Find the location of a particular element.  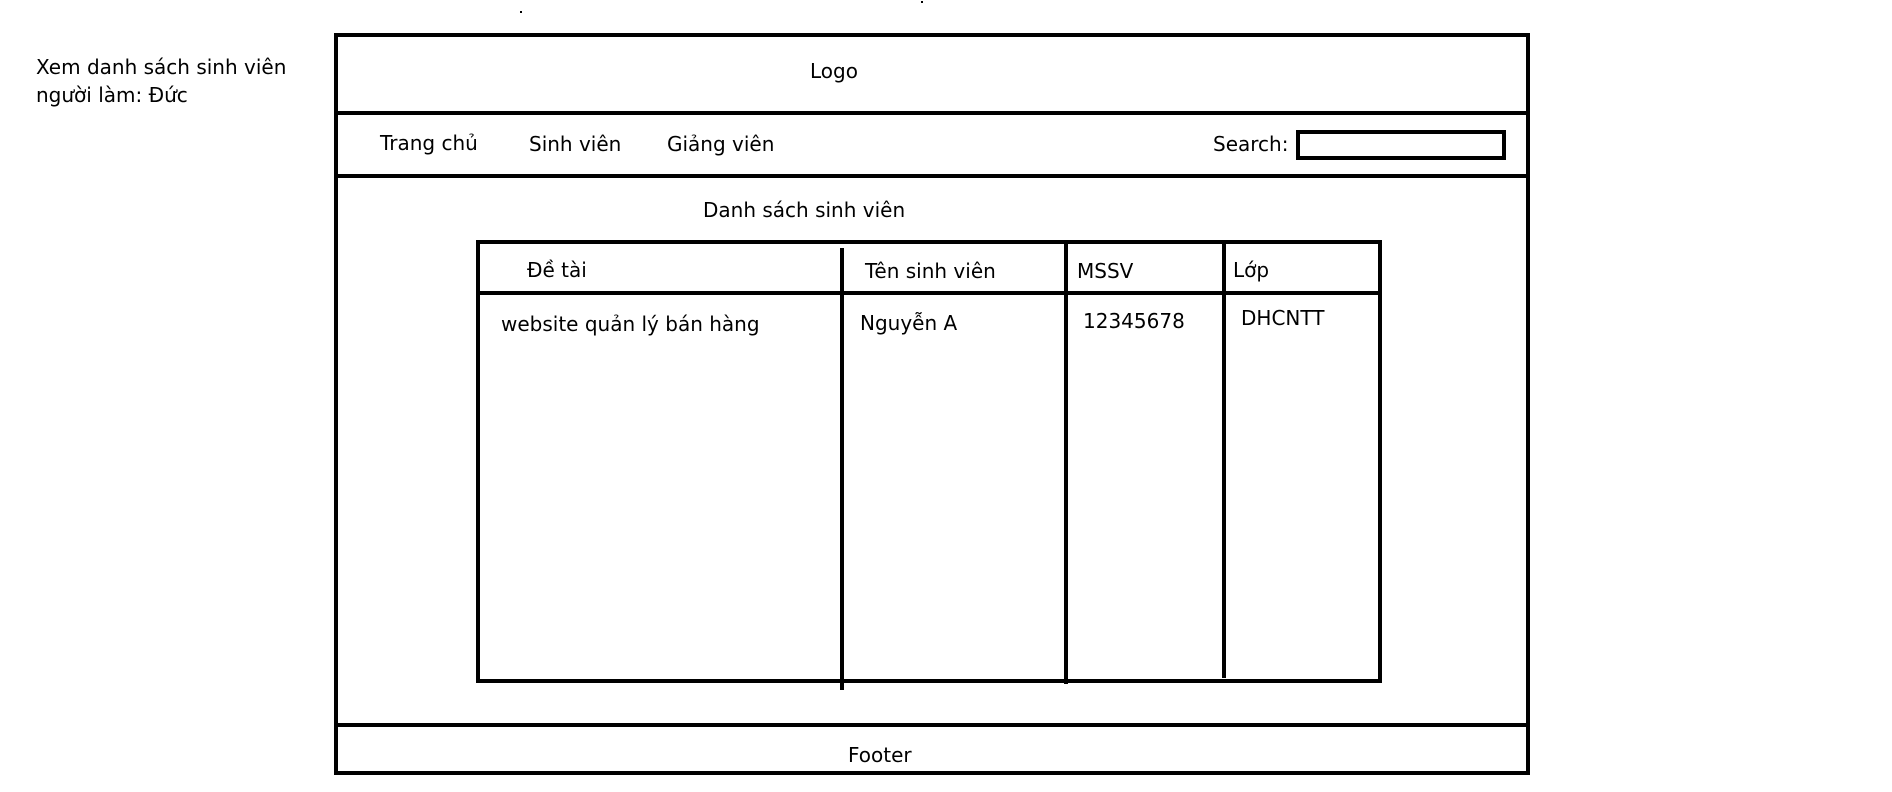

table-cell-lop: DHCNTT is located at coordinates (1283, 318).